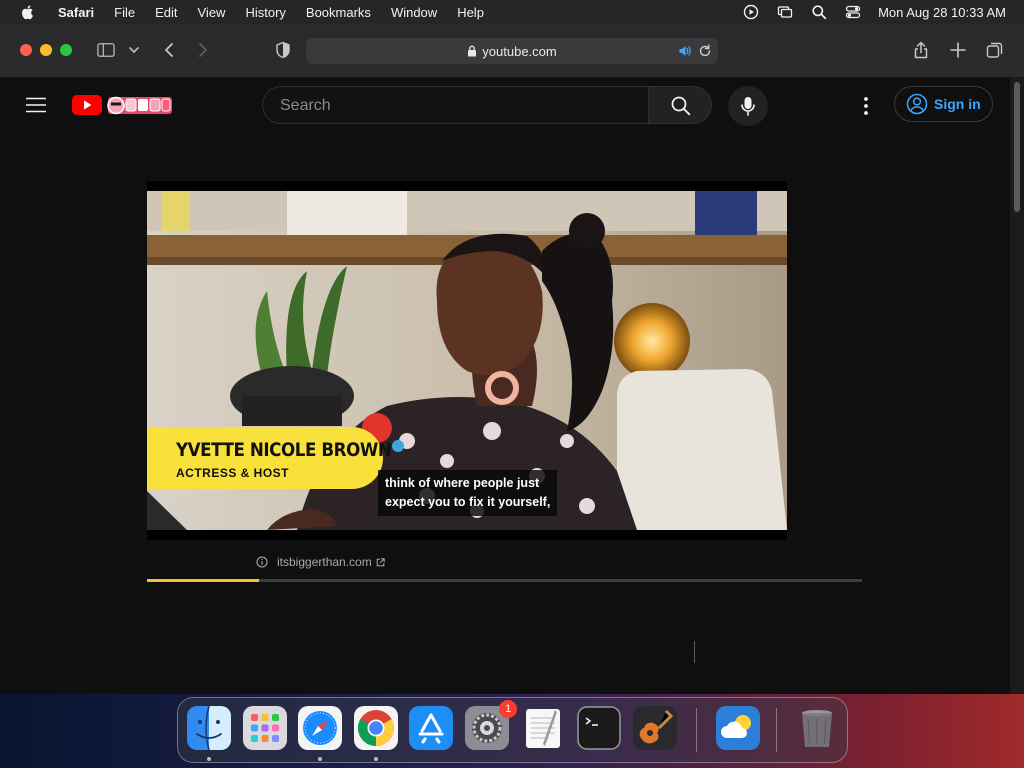 The width and height of the screenshot is (1024, 768). I want to click on close-window-button, so click(26, 50).